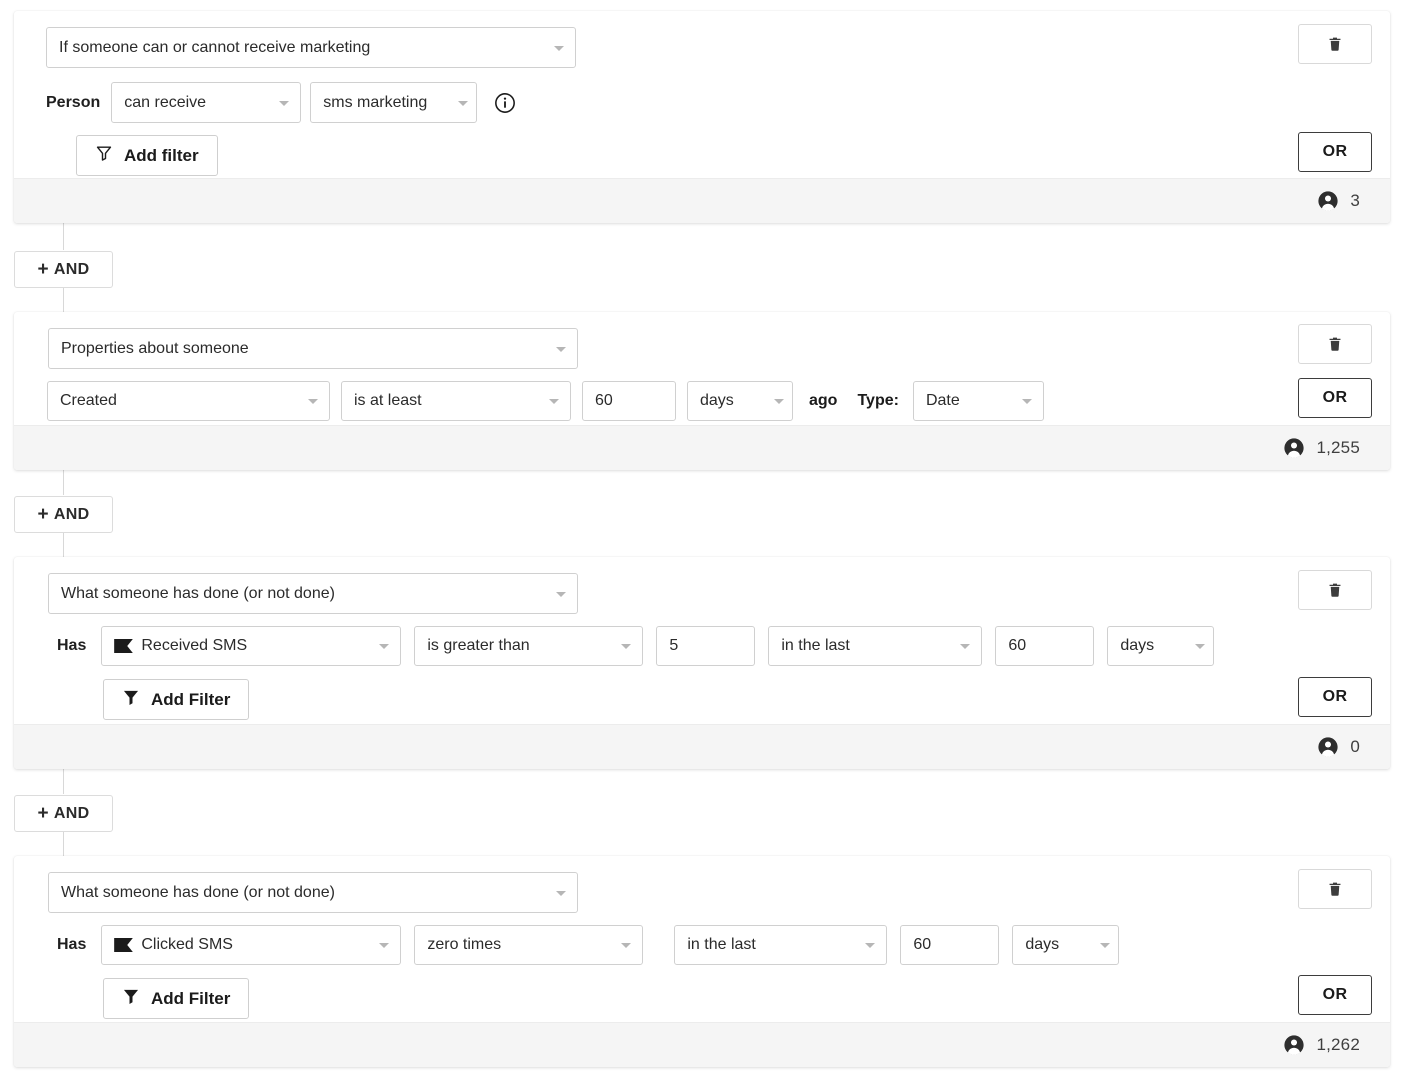 The image size is (1404, 1082). Describe the element at coordinates (124, 646) in the screenshot. I see `flag-icon` at that location.